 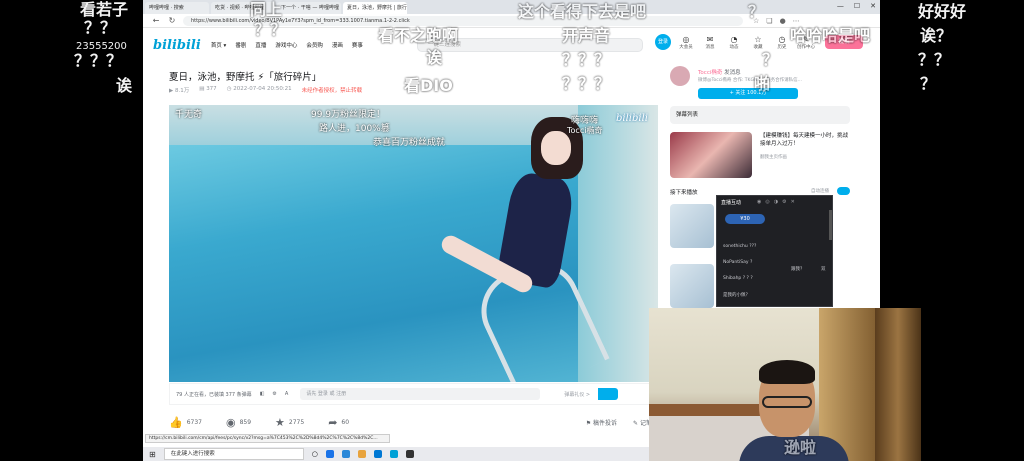 What do you see at coordinates (230, 422) in the screenshot?
I see `coin-icon: ◉` at bounding box center [230, 422].